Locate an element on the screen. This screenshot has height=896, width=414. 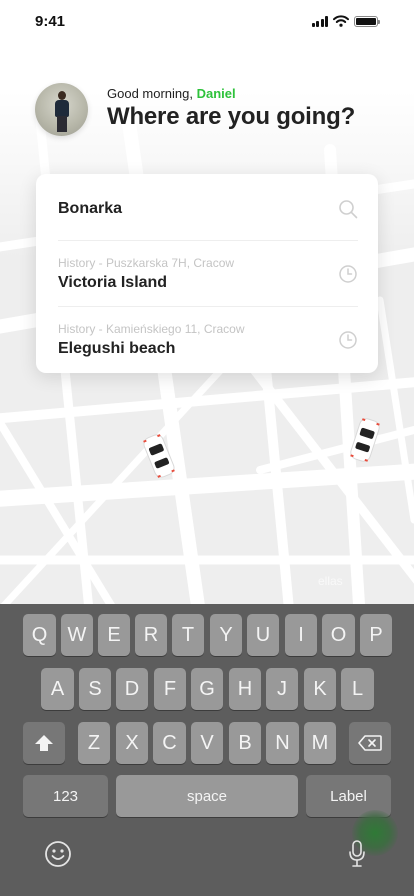
key-k: K is located at coordinates (320, 689).